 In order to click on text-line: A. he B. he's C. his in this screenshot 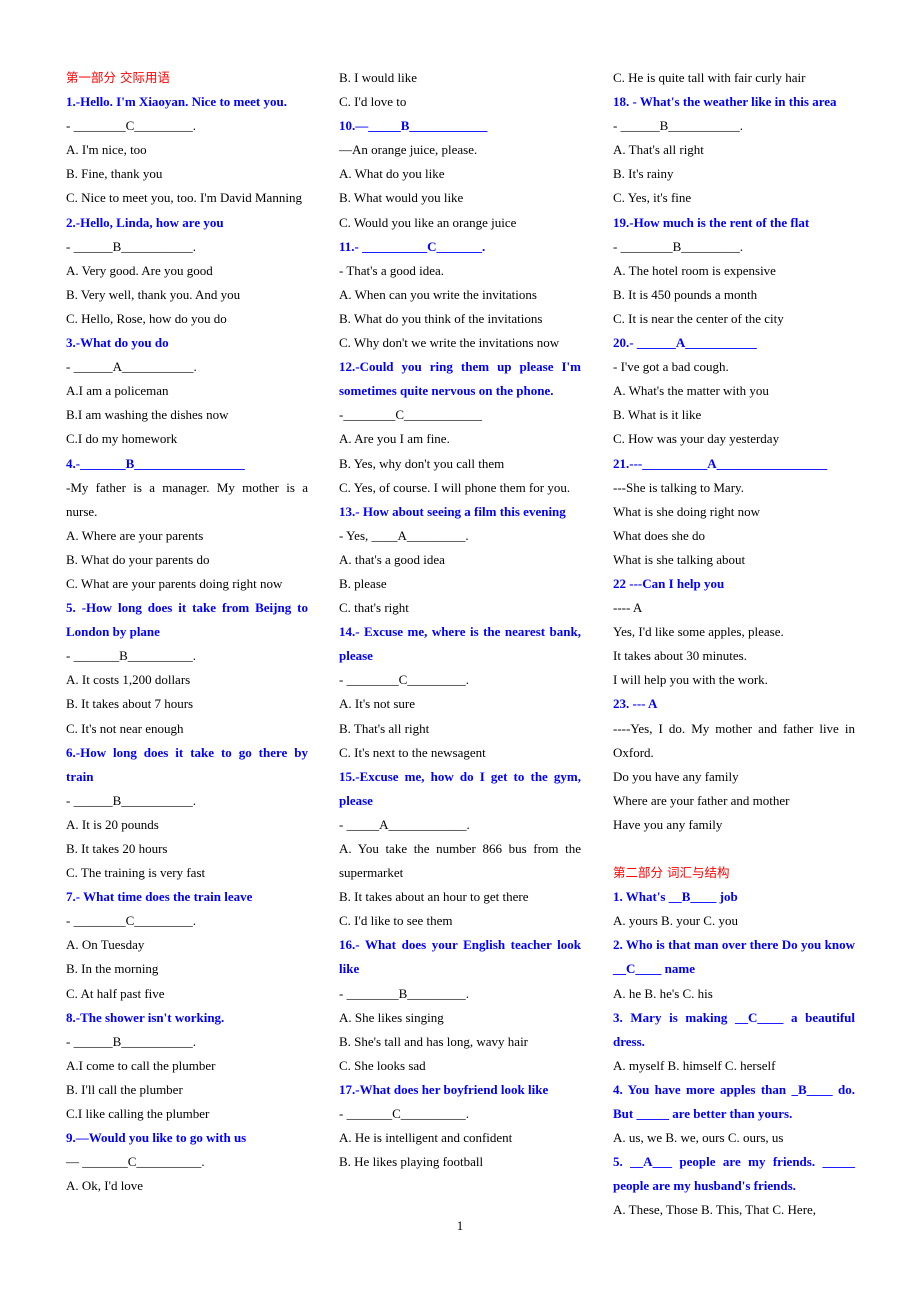, I will do `click(663, 993)`.